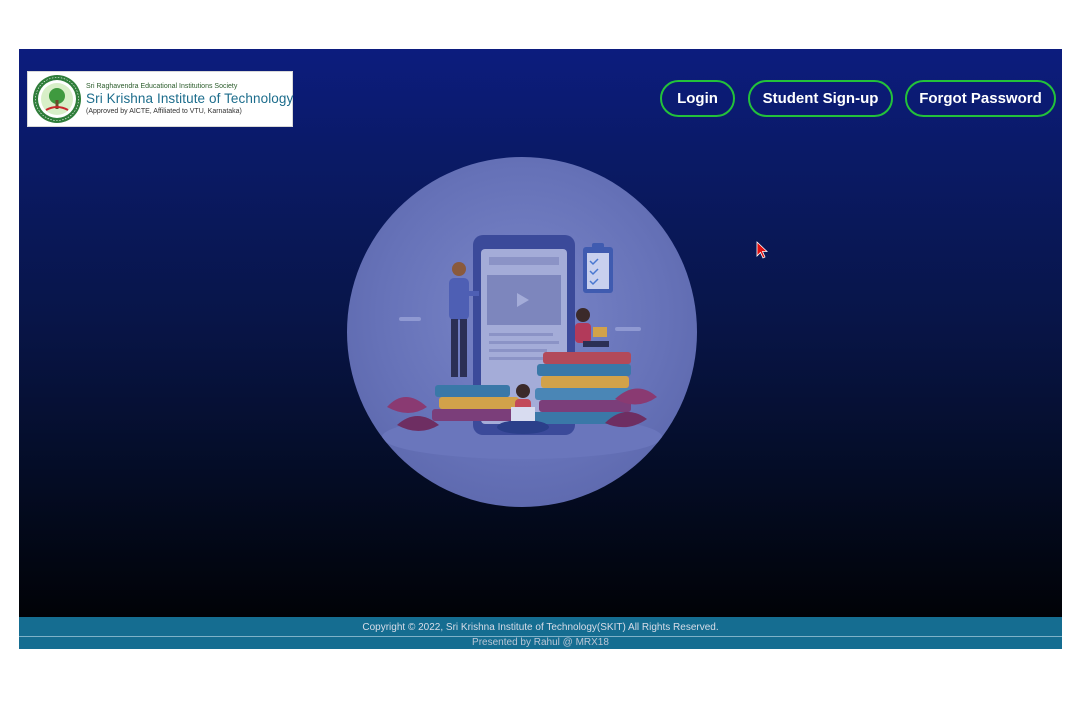 Image resolution: width=1080 pixels, height=720 pixels. What do you see at coordinates (697, 98) in the screenshot?
I see `login-button: Login` at bounding box center [697, 98].